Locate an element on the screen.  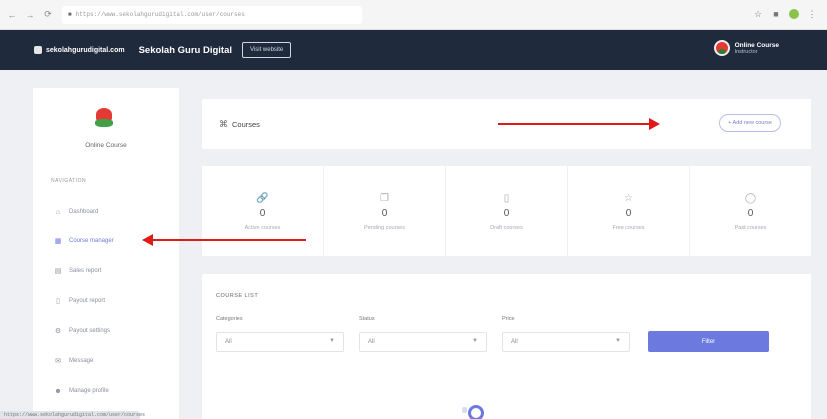
sidebar-item-label: Manage profile is located at coordinates (89, 391).